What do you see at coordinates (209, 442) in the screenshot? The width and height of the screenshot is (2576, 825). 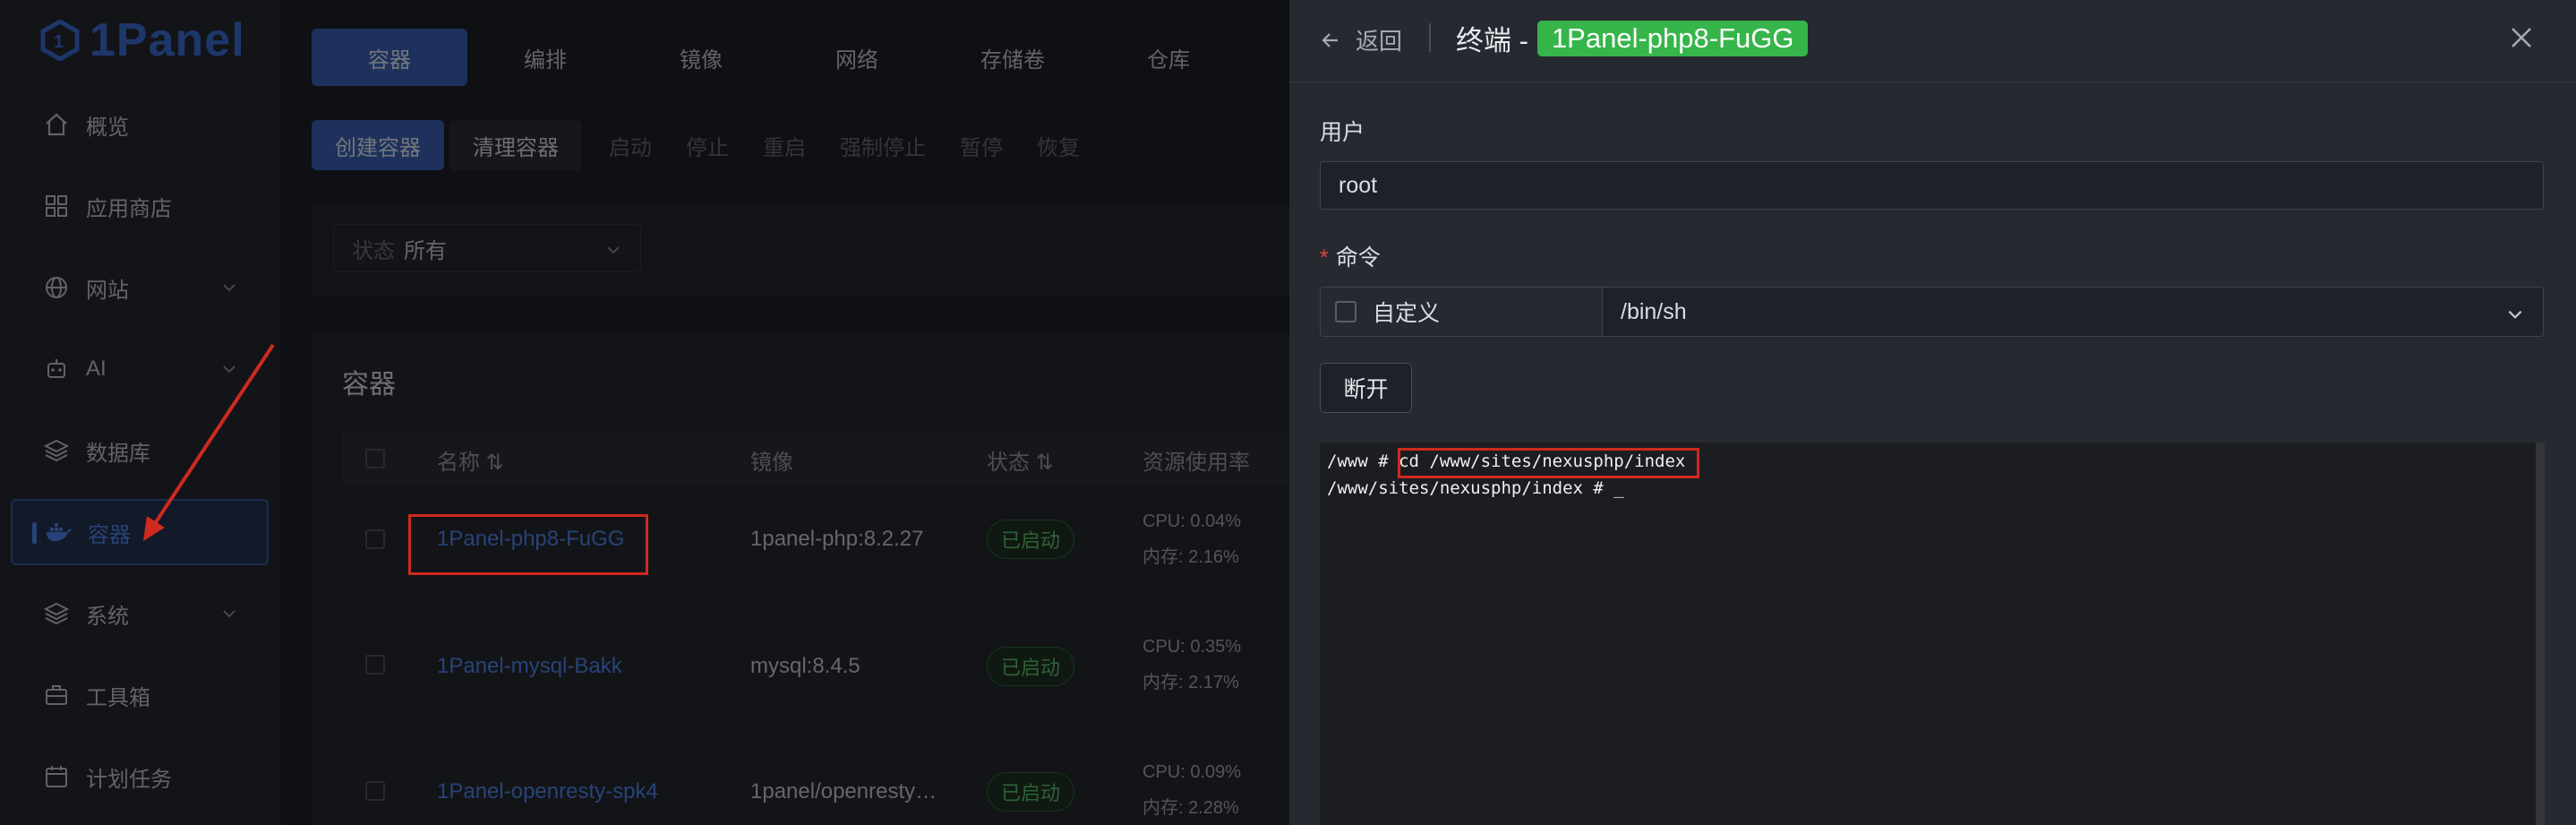 I see `annotation-arrow-icon` at bounding box center [209, 442].